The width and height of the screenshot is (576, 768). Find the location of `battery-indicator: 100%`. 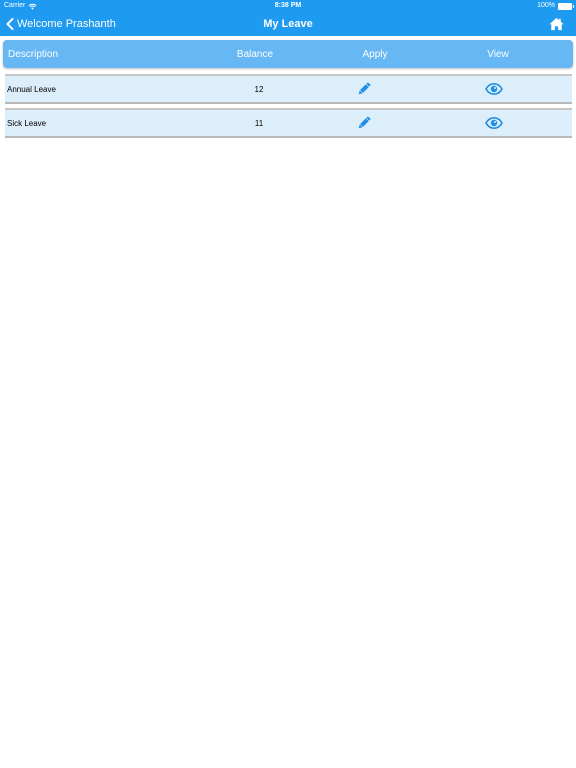

battery-indicator: 100% is located at coordinates (555, 6).